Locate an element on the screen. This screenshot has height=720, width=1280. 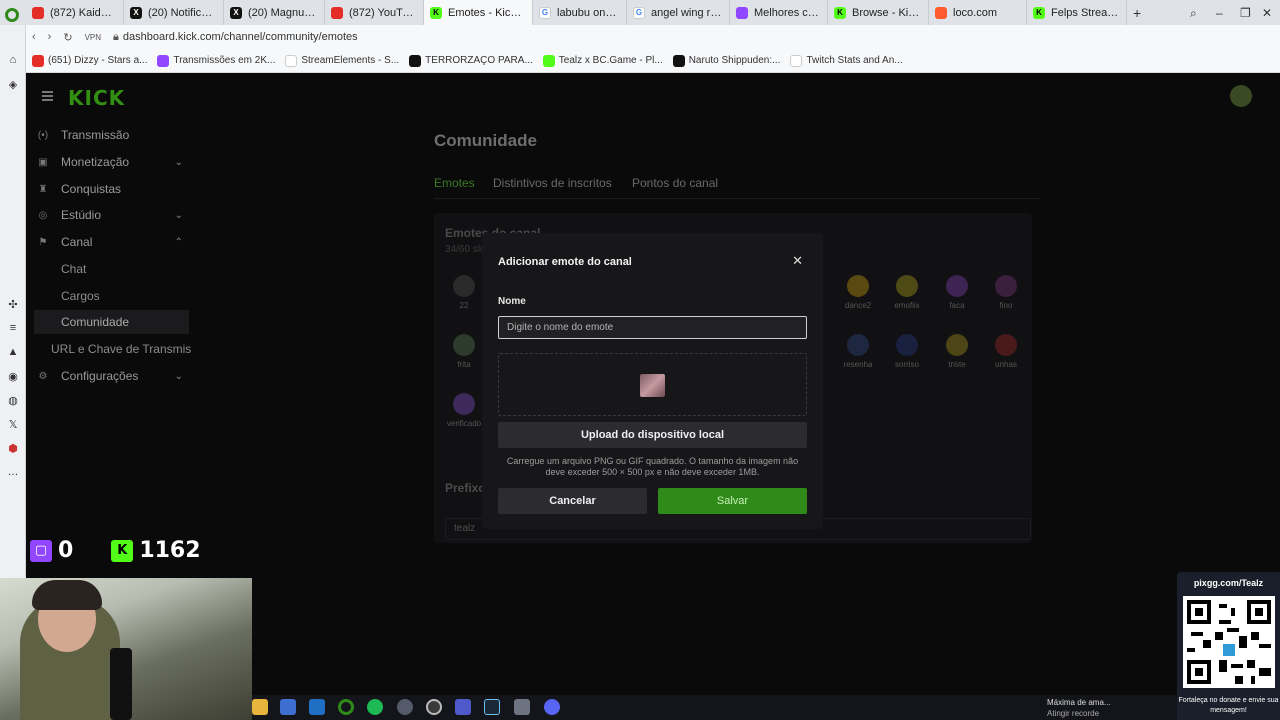
minimize-icon: – is located at coordinates (1219, 13).